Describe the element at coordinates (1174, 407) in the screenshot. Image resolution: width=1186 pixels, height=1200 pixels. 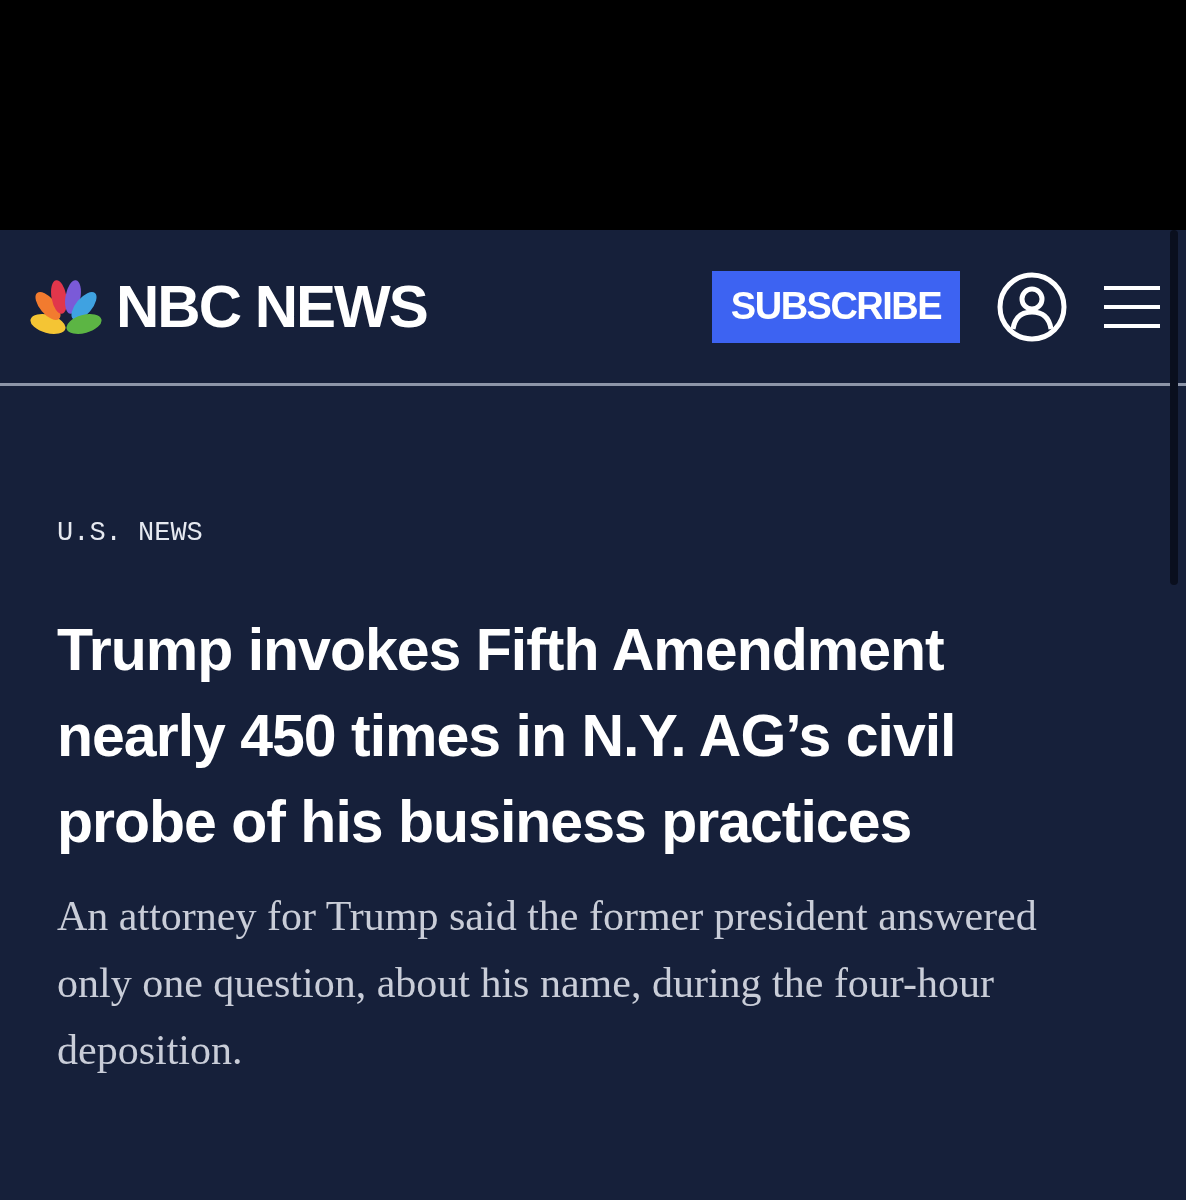
I see `scrollbar-thumb` at that location.